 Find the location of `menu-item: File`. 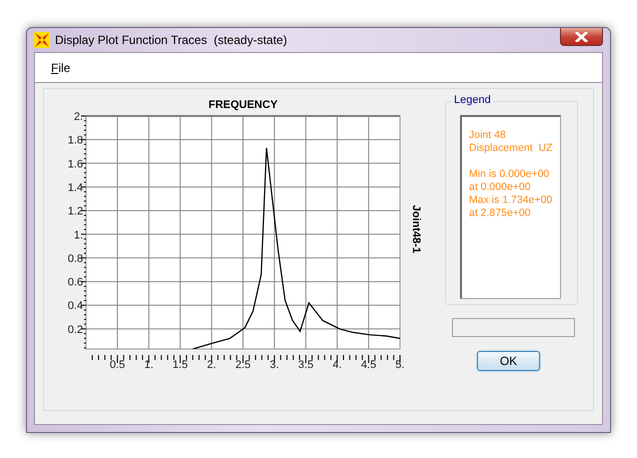

menu-item: File is located at coordinates (60, 67).